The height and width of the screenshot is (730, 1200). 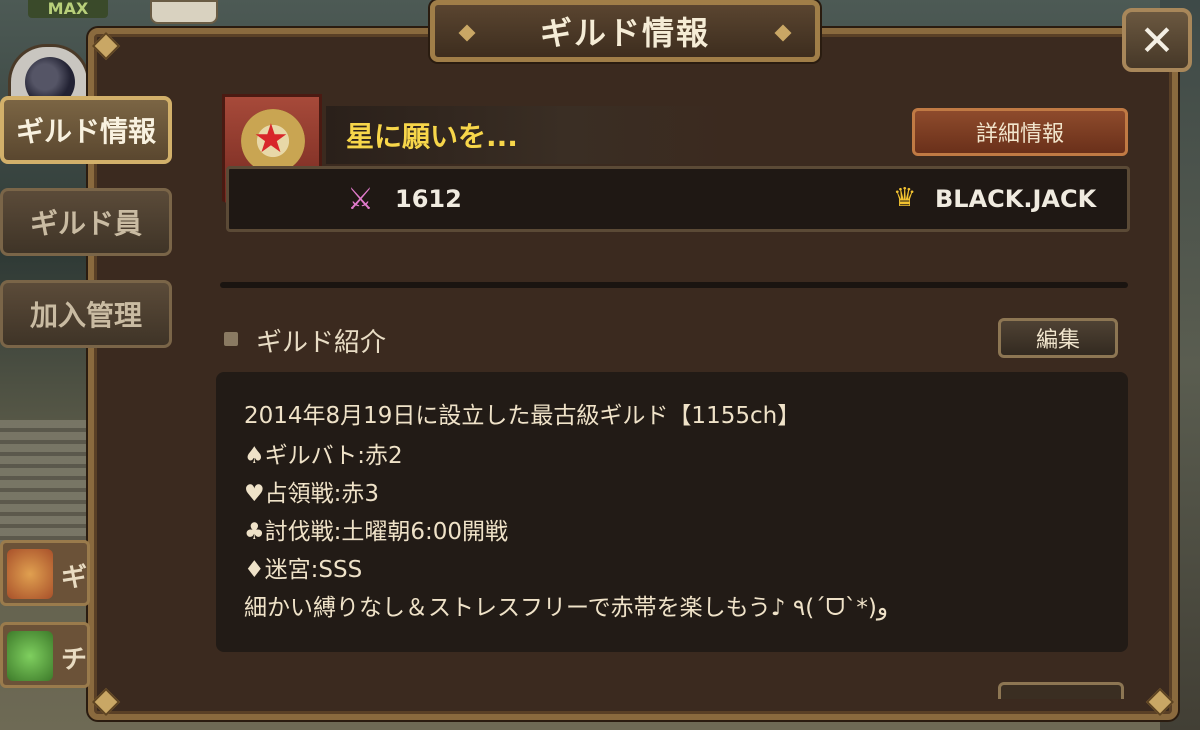 What do you see at coordinates (74, 578) in the screenshot?
I see `side-menu-label: ギ` at bounding box center [74, 578].